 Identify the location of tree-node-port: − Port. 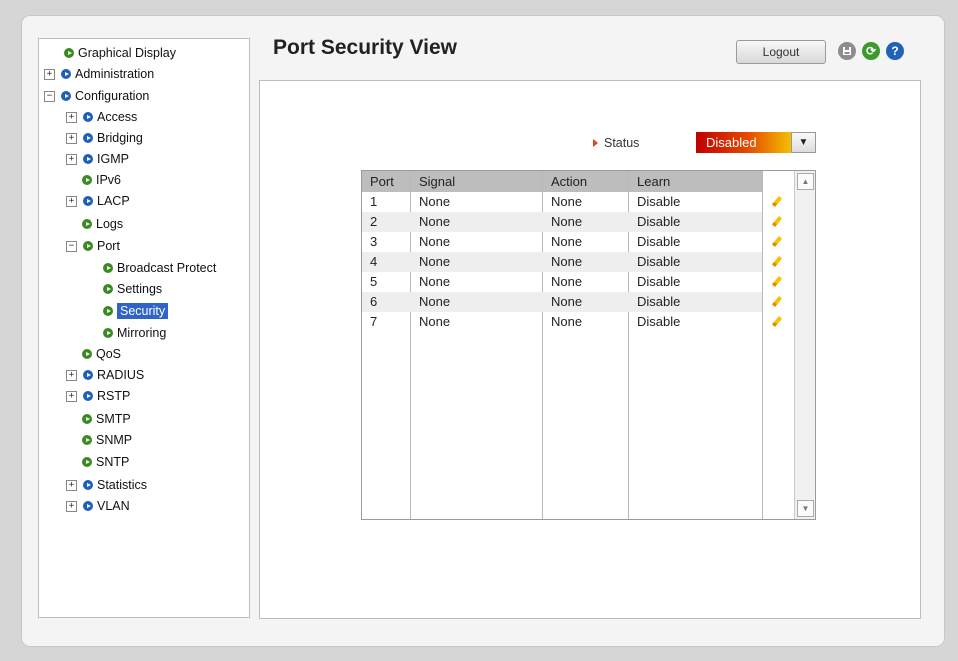
(93, 246).